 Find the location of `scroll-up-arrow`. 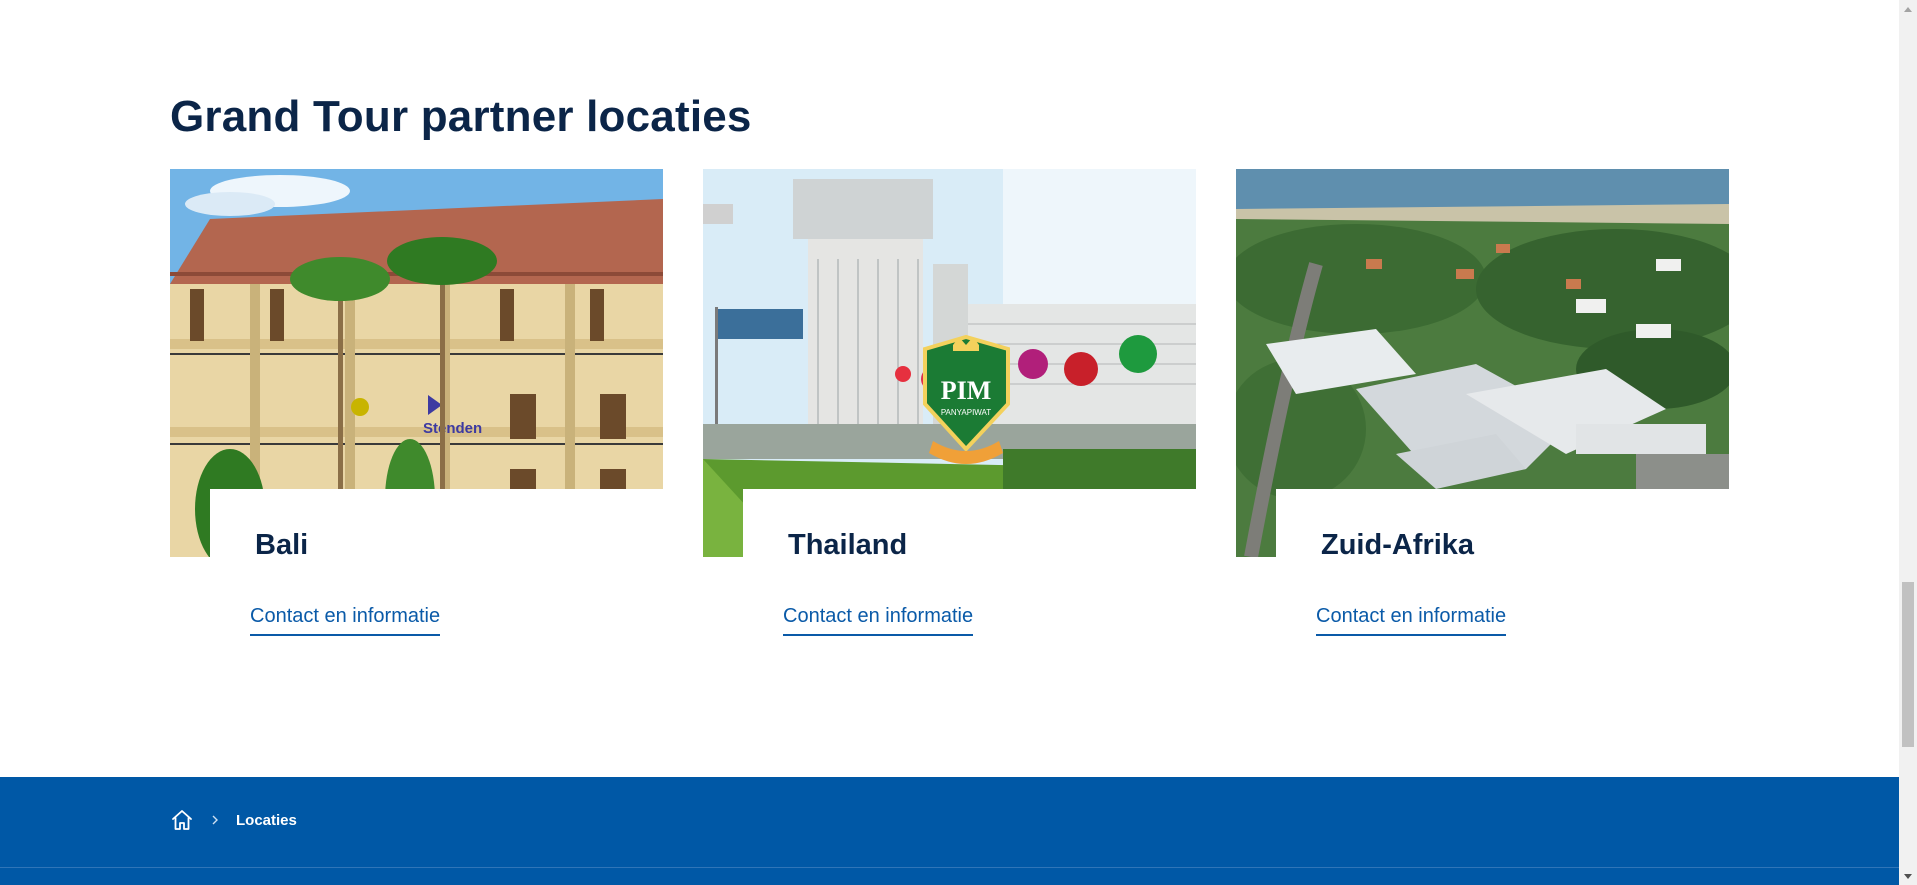

scroll-up-arrow is located at coordinates (1908, 8).